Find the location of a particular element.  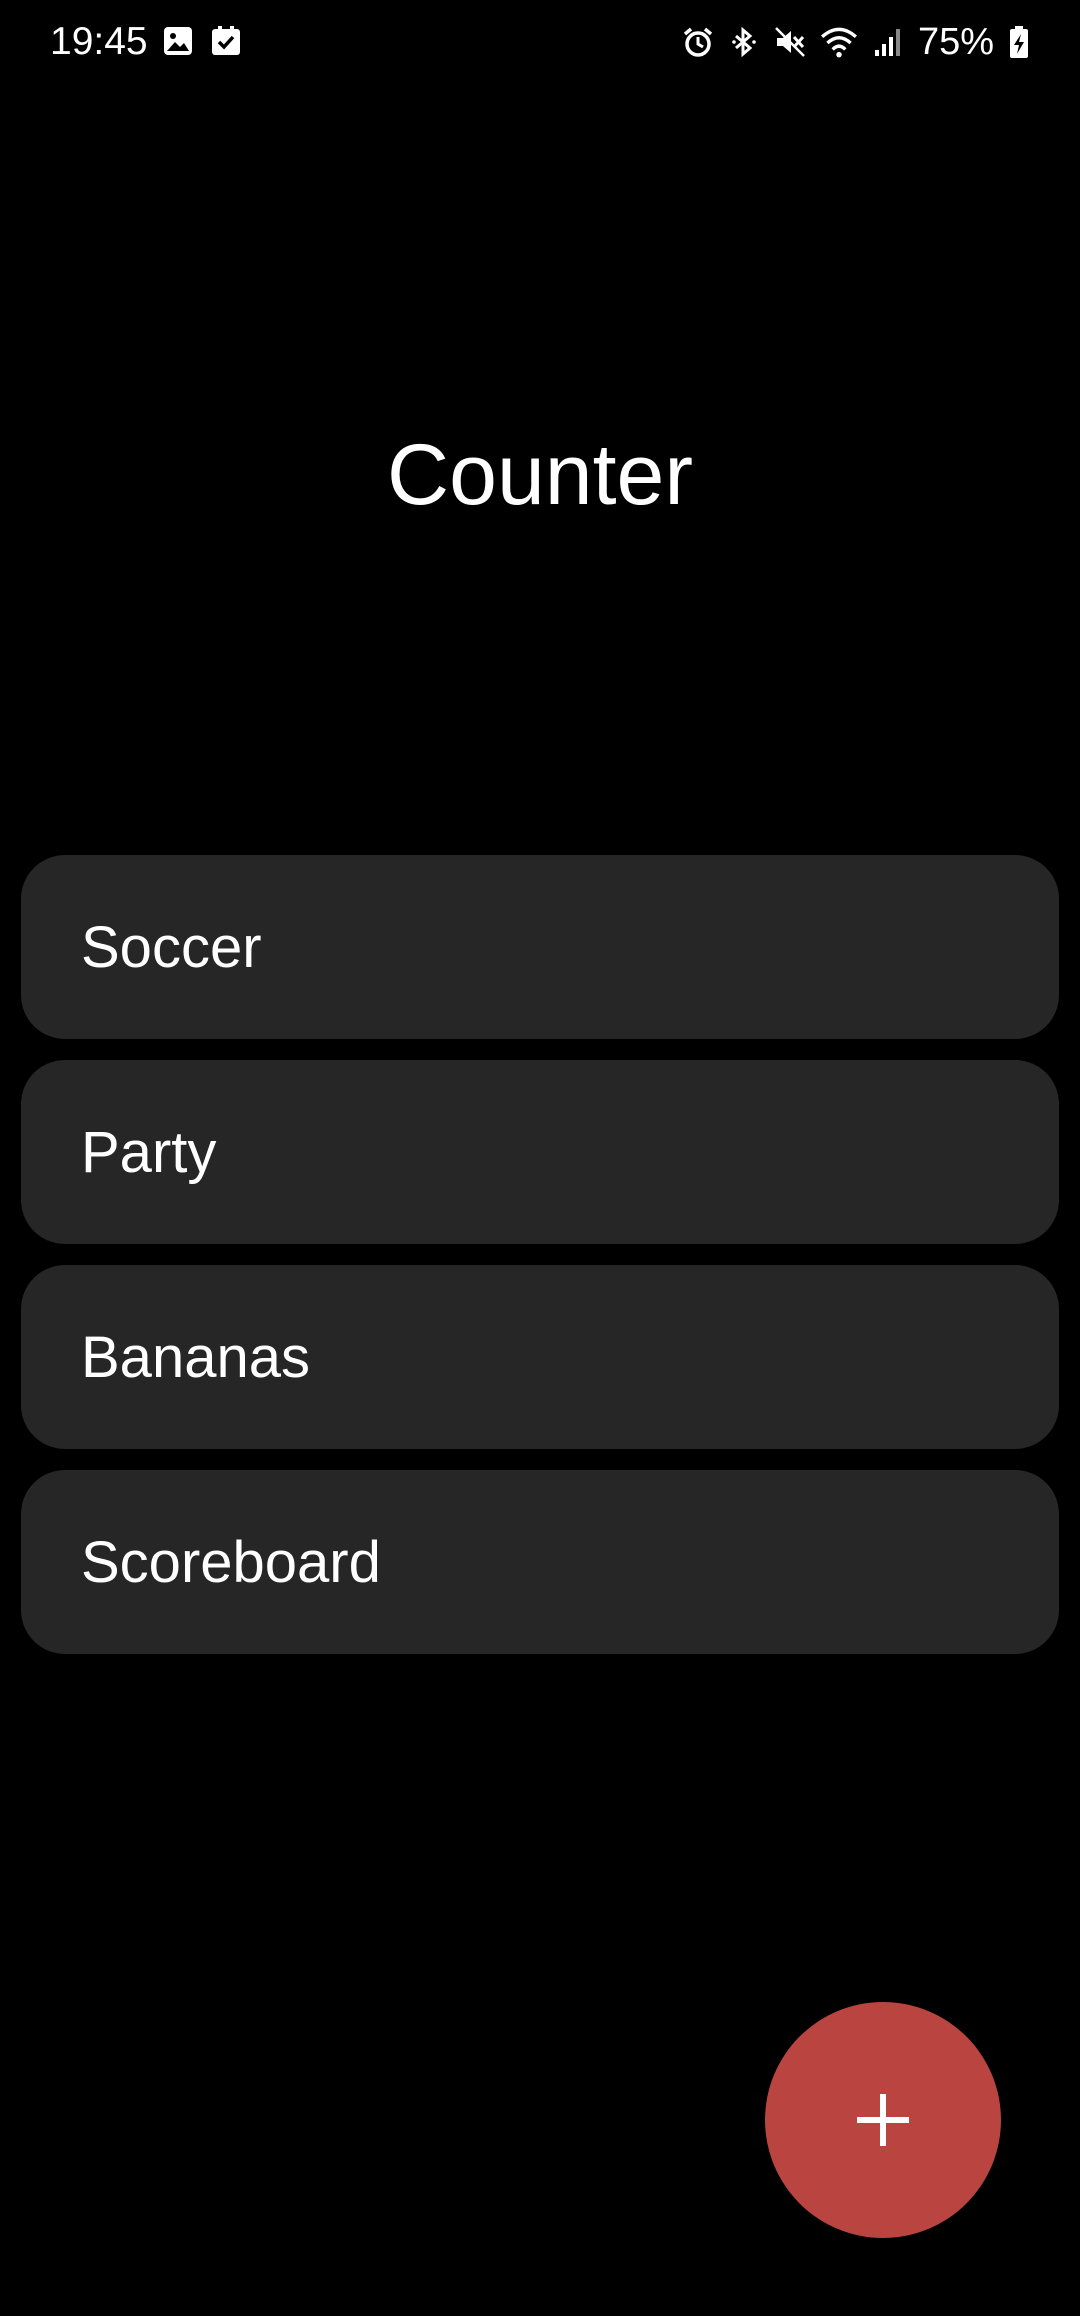

counter-item-scoreboard: Scoreboard is located at coordinates (540, 1562).